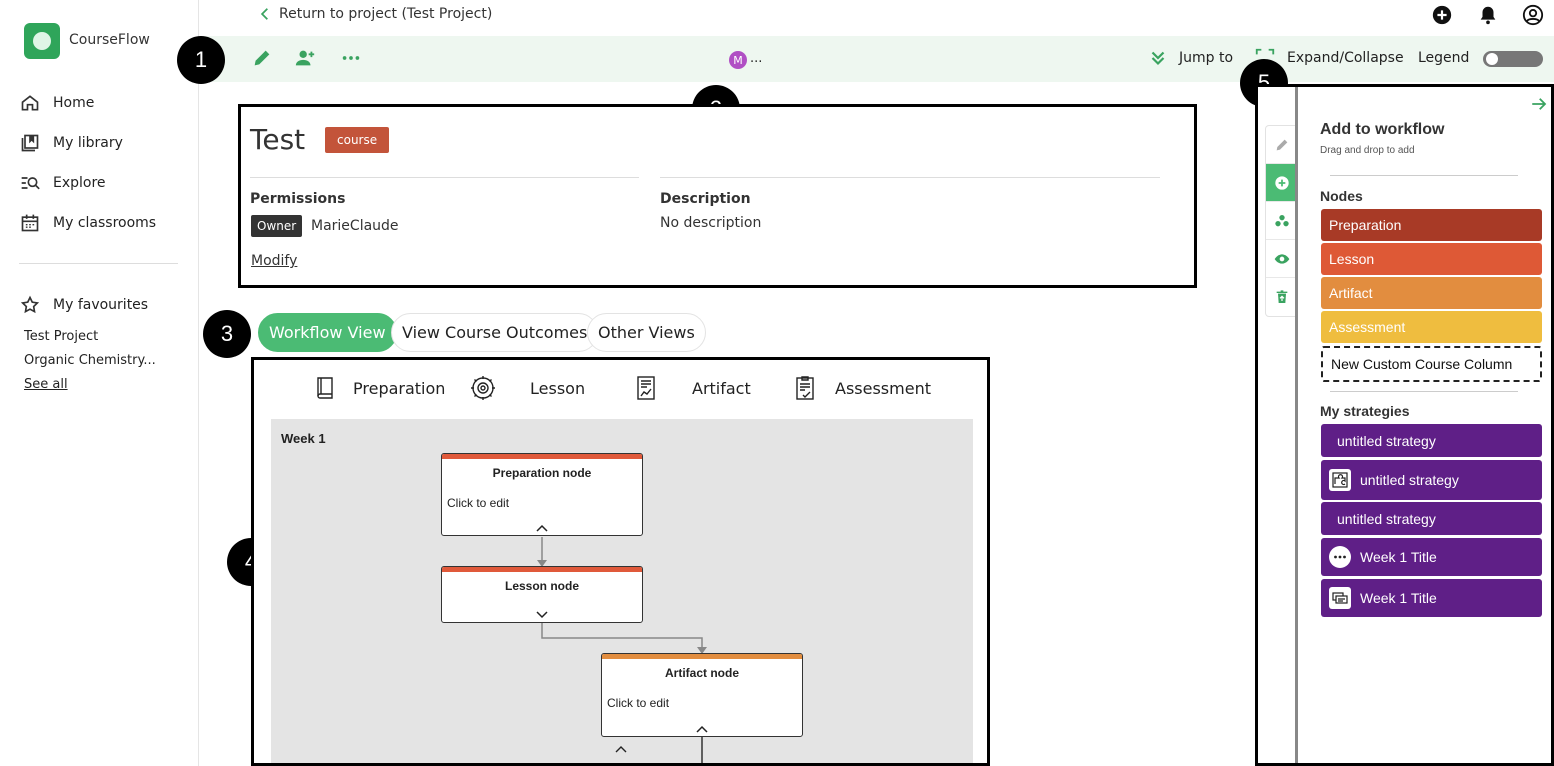 The height and width of the screenshot is (766, 1554). What do you see at coordinates (278, 139) in the screenshot?
I see `project-title: Test` at bounding box center [278, 139].